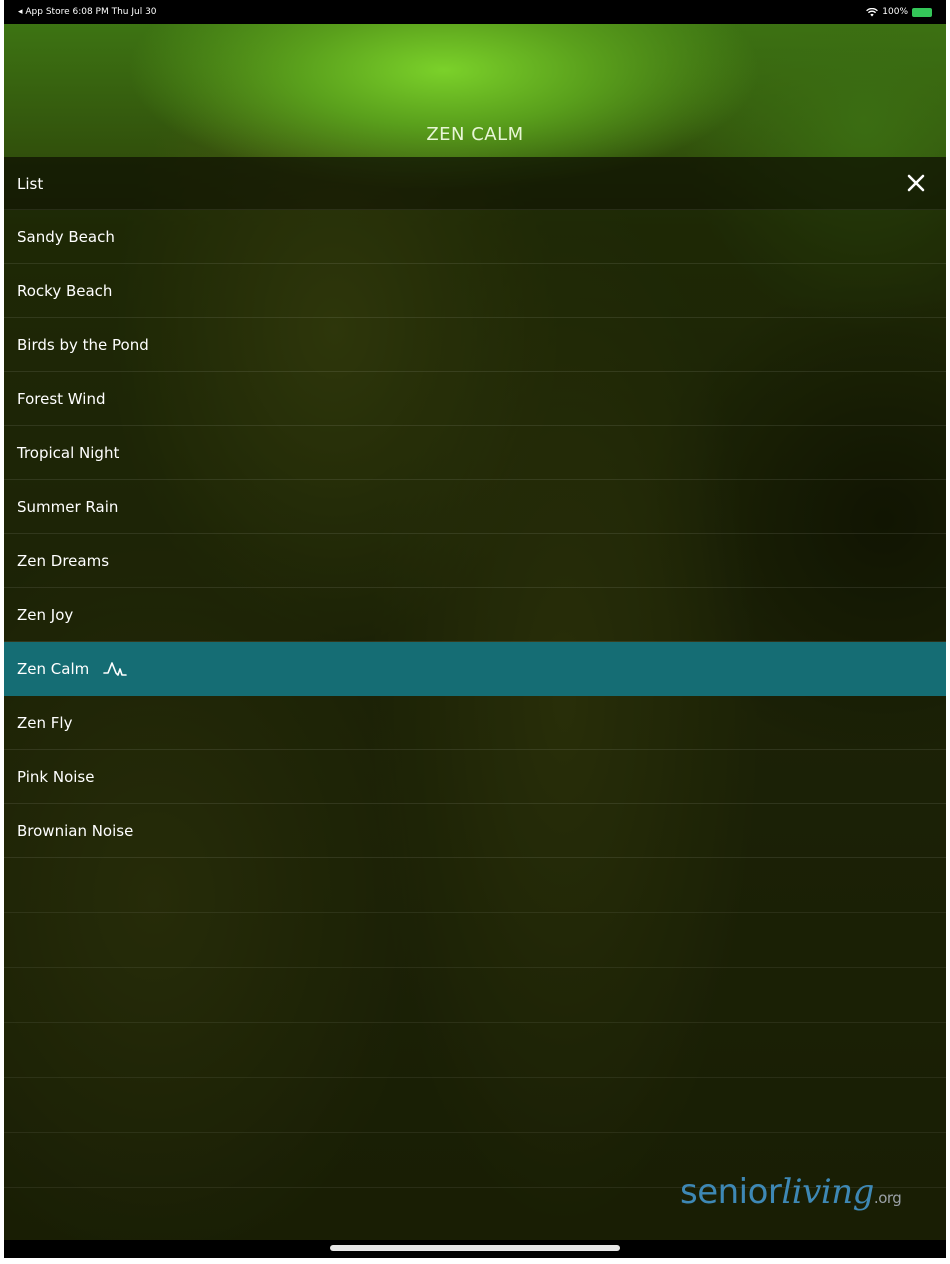  Describe the element at coordinates (475, 345) in the screenshot. I see `list-item-birds-by-the-pond: Birds by the Pond` at that location.